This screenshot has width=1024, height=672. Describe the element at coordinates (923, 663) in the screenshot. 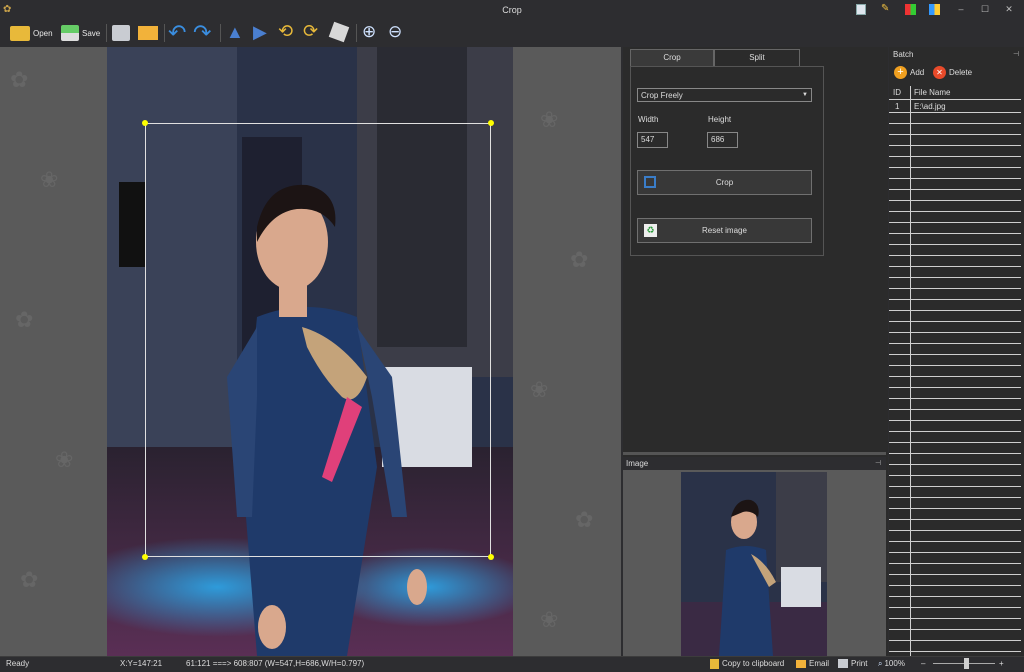

I see `zoom-out-button: –` at that location.